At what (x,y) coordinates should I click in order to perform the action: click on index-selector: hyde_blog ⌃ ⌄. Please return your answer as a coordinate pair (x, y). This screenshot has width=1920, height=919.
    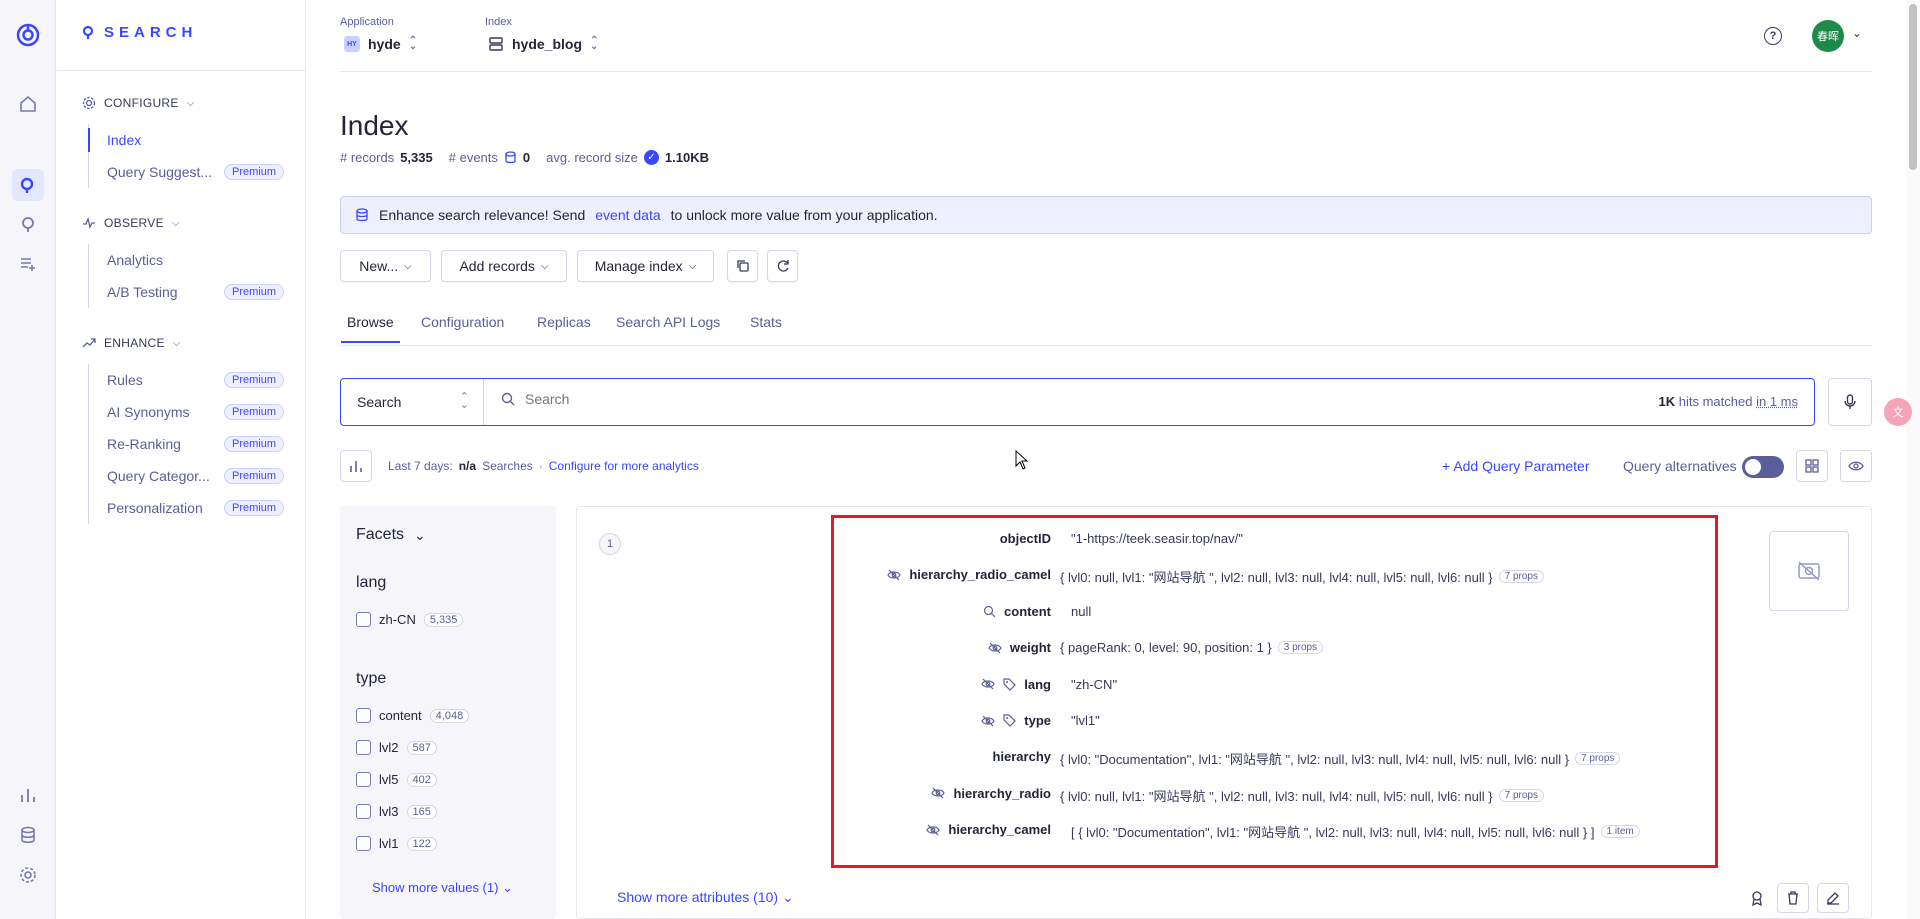
    Looking at the image, I should click on (543, 44).